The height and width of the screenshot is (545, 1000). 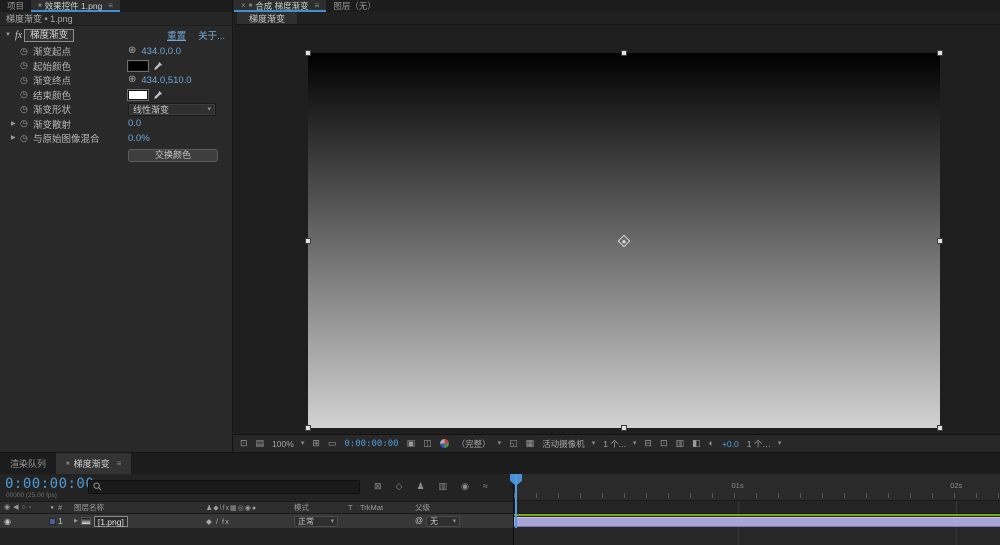 I want to click on reset-link: 重置, so click(x=176, y=35).